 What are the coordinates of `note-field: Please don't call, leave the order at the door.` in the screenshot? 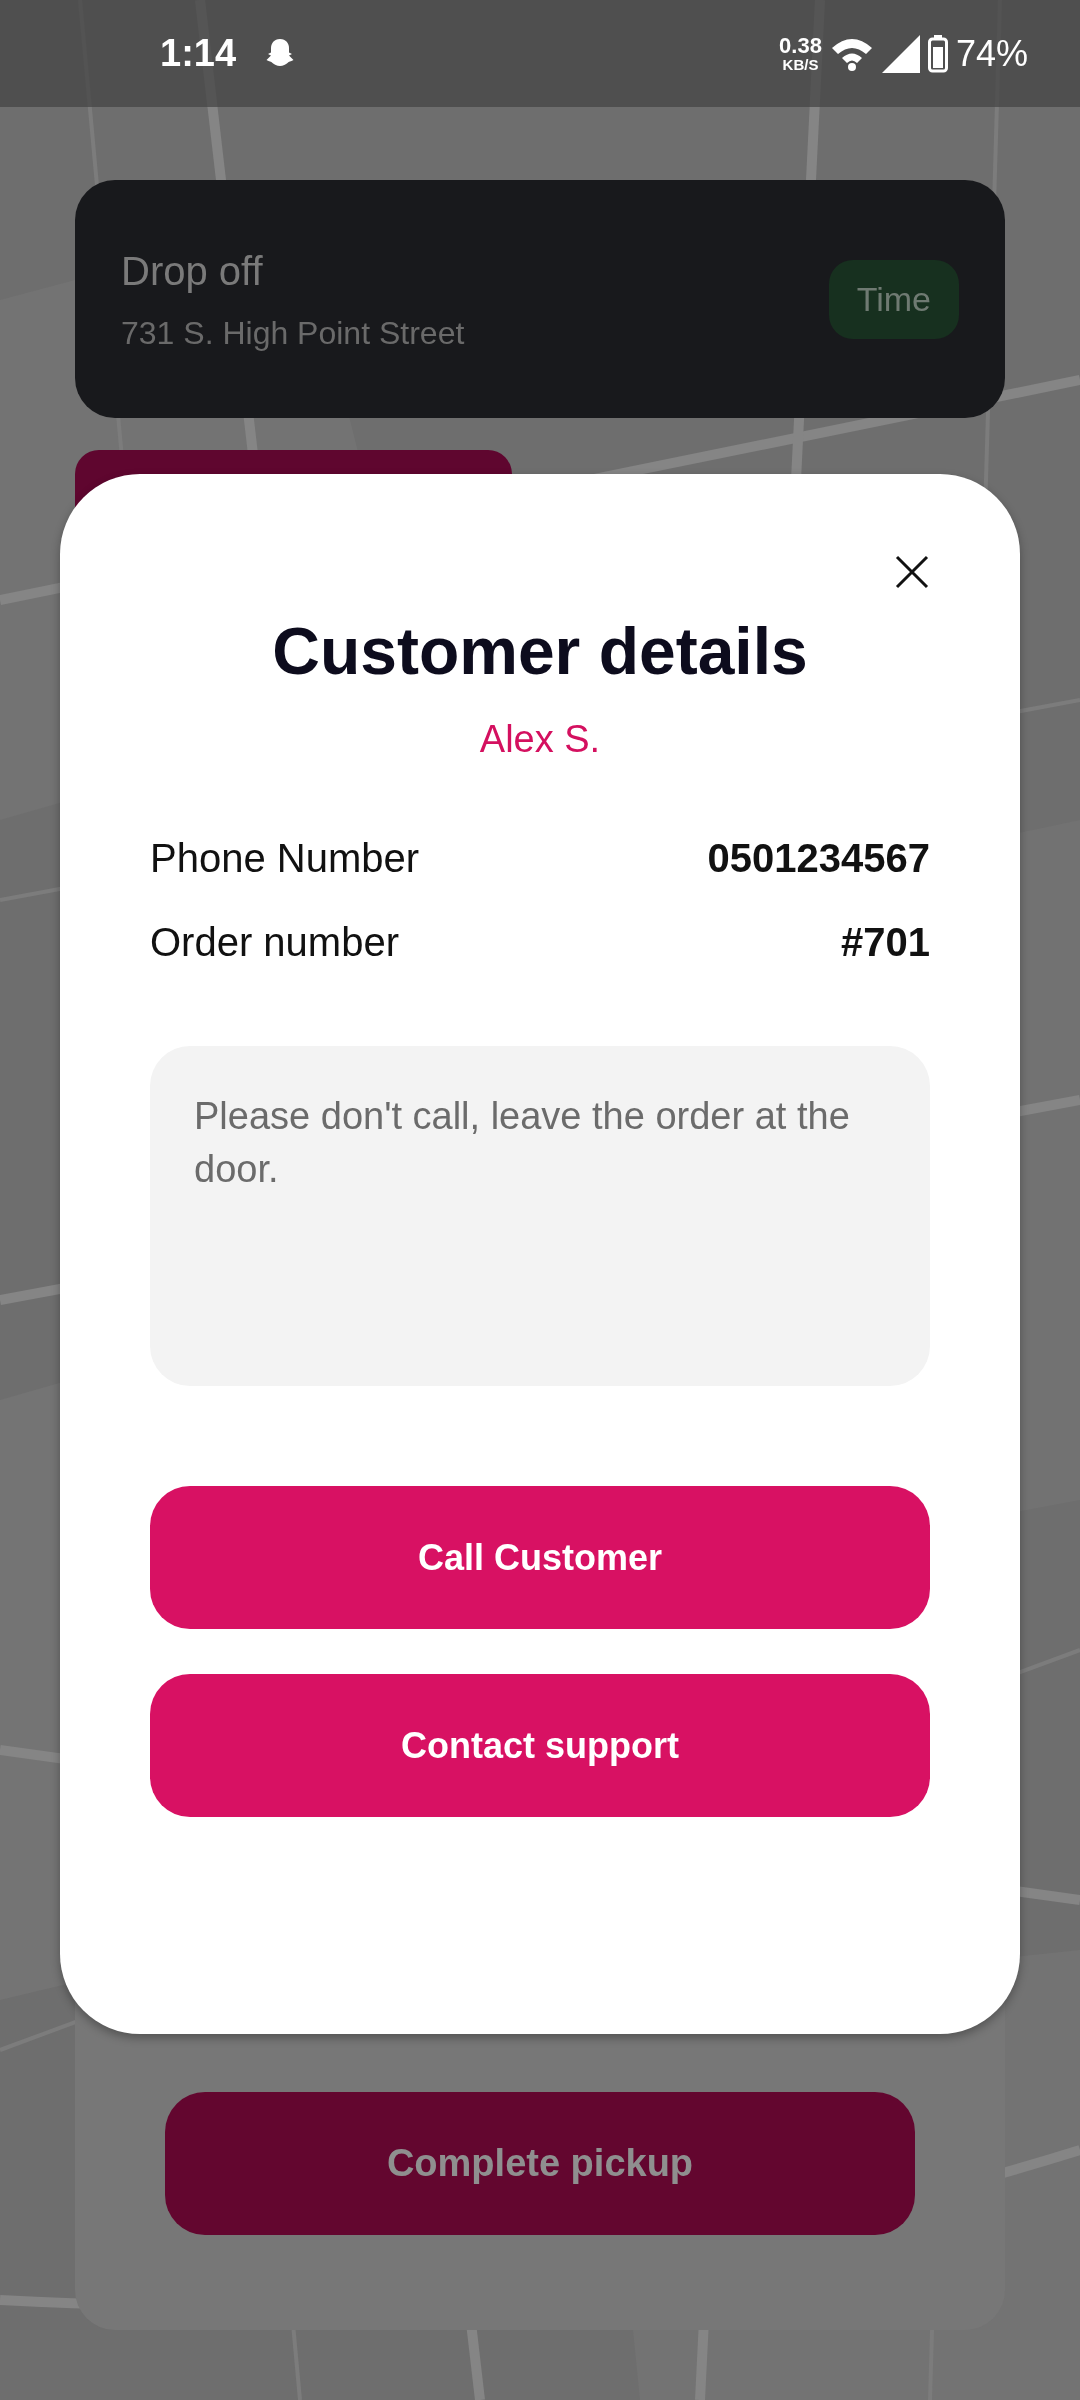 It's located at (540, 1216).